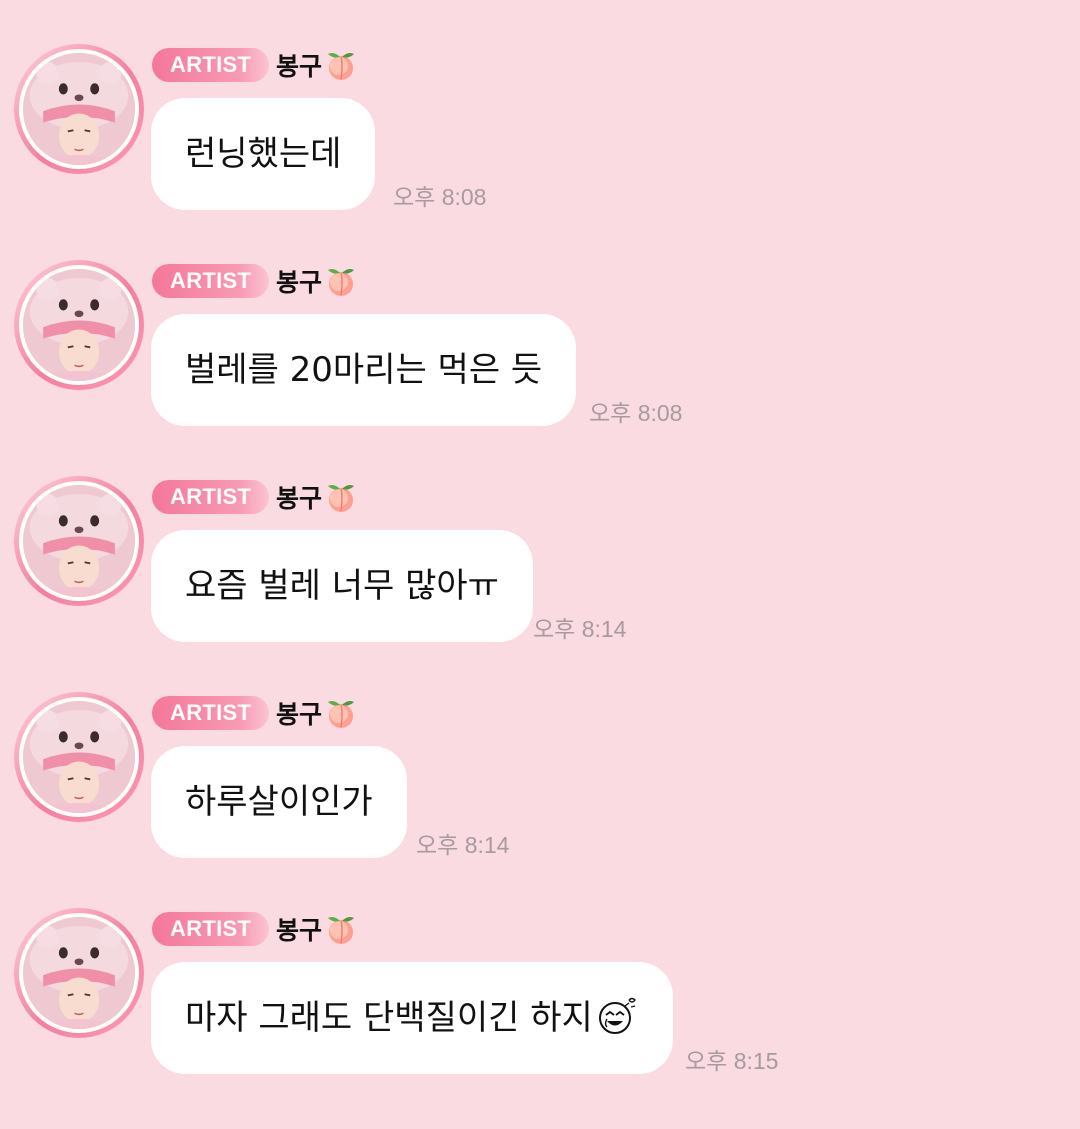  I want to click on message-bubble: 런닝했는데, so click(263, 154).